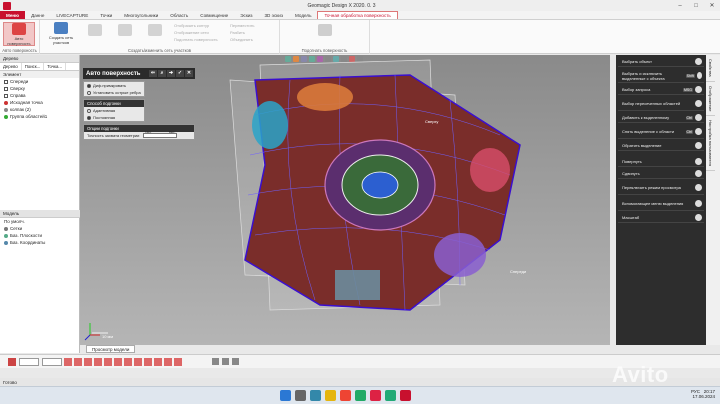 The width and height of the screenshot is (720, 404). What do you see at coordinates (285, 395) in the screenshot?
I see `start-icon` at bounding box center [285, 395].